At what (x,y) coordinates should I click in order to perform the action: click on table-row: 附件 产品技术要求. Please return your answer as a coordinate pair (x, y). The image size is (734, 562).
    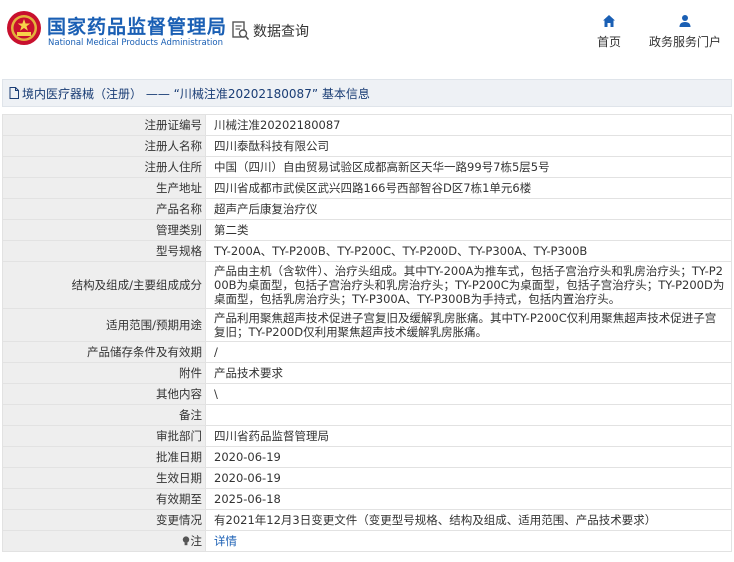
    Looking at the image, I should click on (367, 373).